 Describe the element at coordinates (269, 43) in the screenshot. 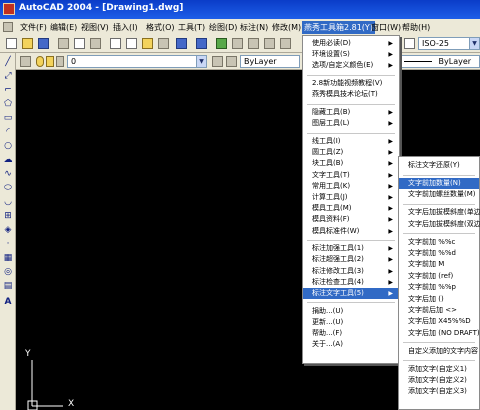

I see `zoom-window-icon` at that location.